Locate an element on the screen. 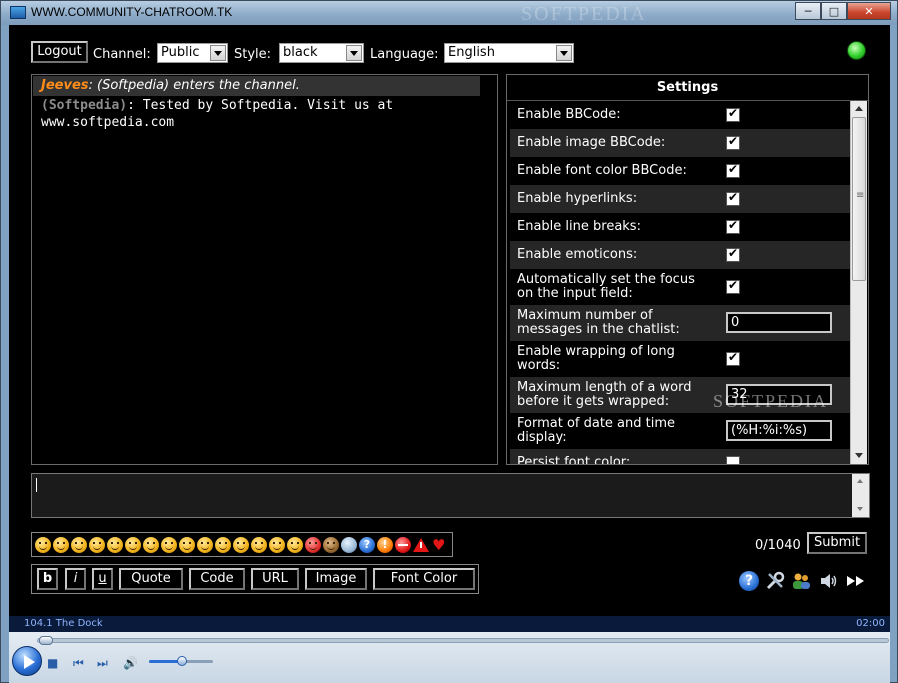  logout-button: Logout is located at coordinates (59, 52).